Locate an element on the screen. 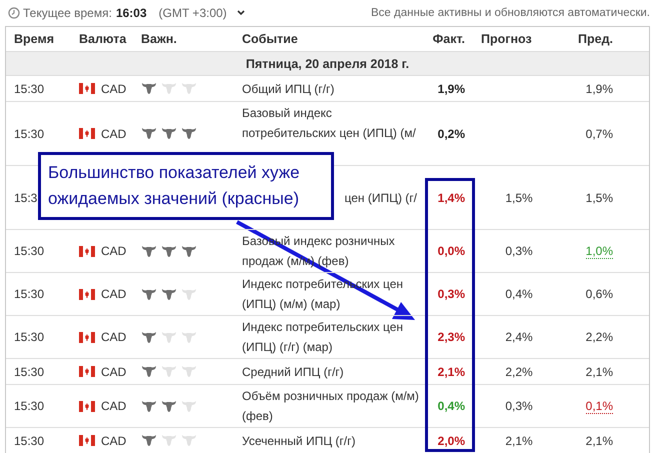  event-name: Объём розничных продаж (м/м) (фев) is located at coordinates (332, 406).